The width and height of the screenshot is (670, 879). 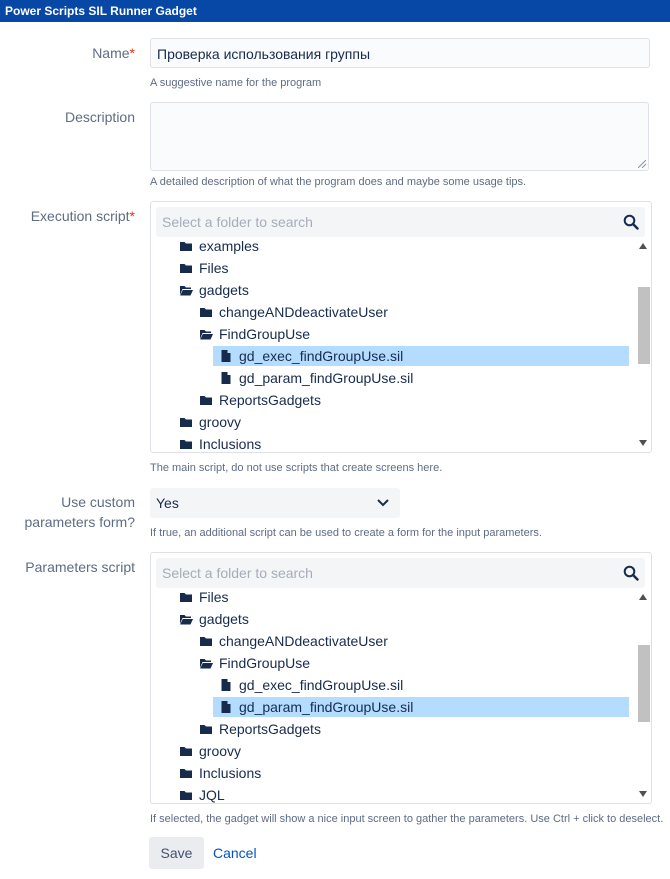 What do you see at coordinates (229, 246) in the screenshot?
I see `tree-item-label: examples` at bounding box center [229, 246].